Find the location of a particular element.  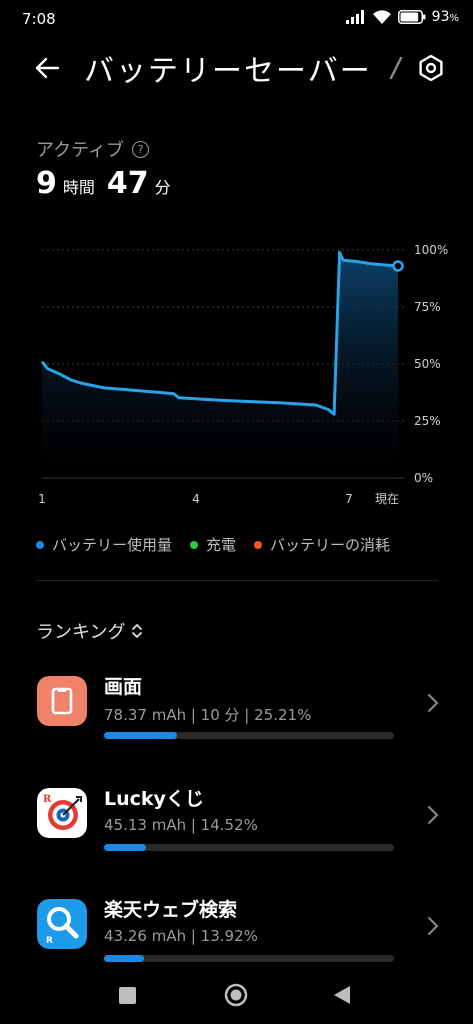

app-name: Luckyくじ is located at coordinates (154, 799).